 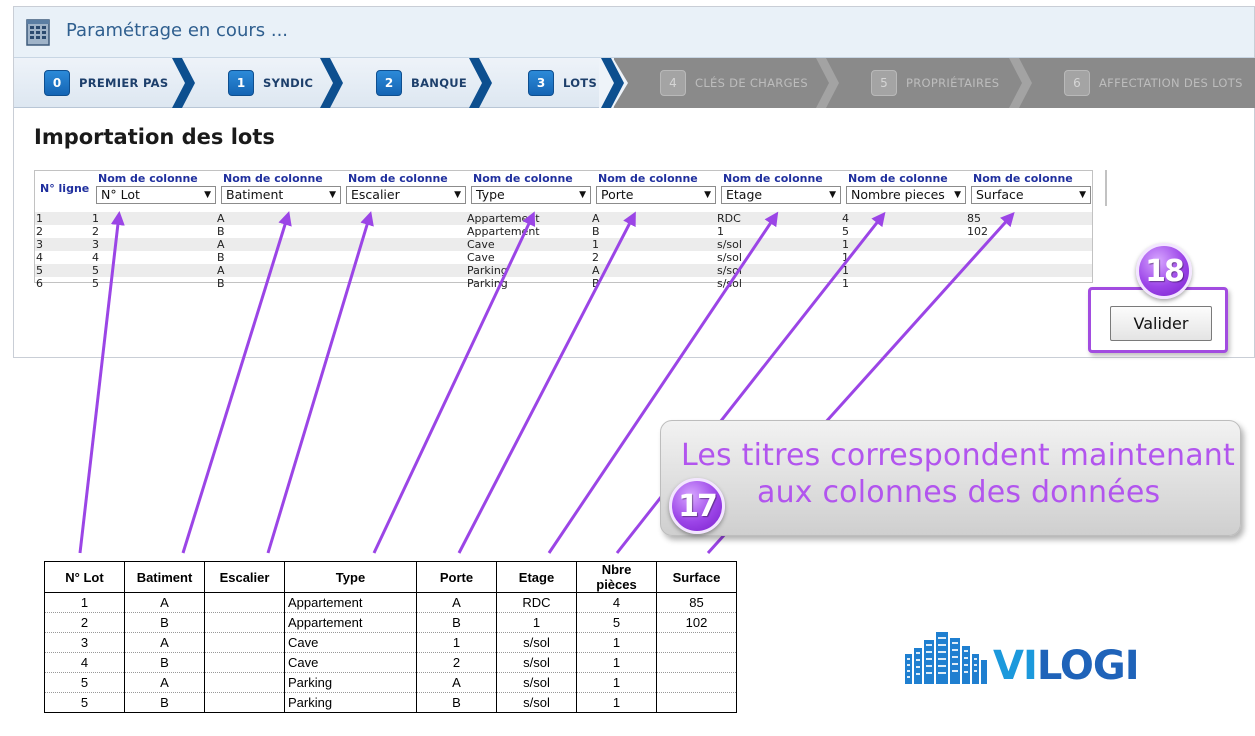 I want to click on grid-cell: 1, so click(x=845, y=257).